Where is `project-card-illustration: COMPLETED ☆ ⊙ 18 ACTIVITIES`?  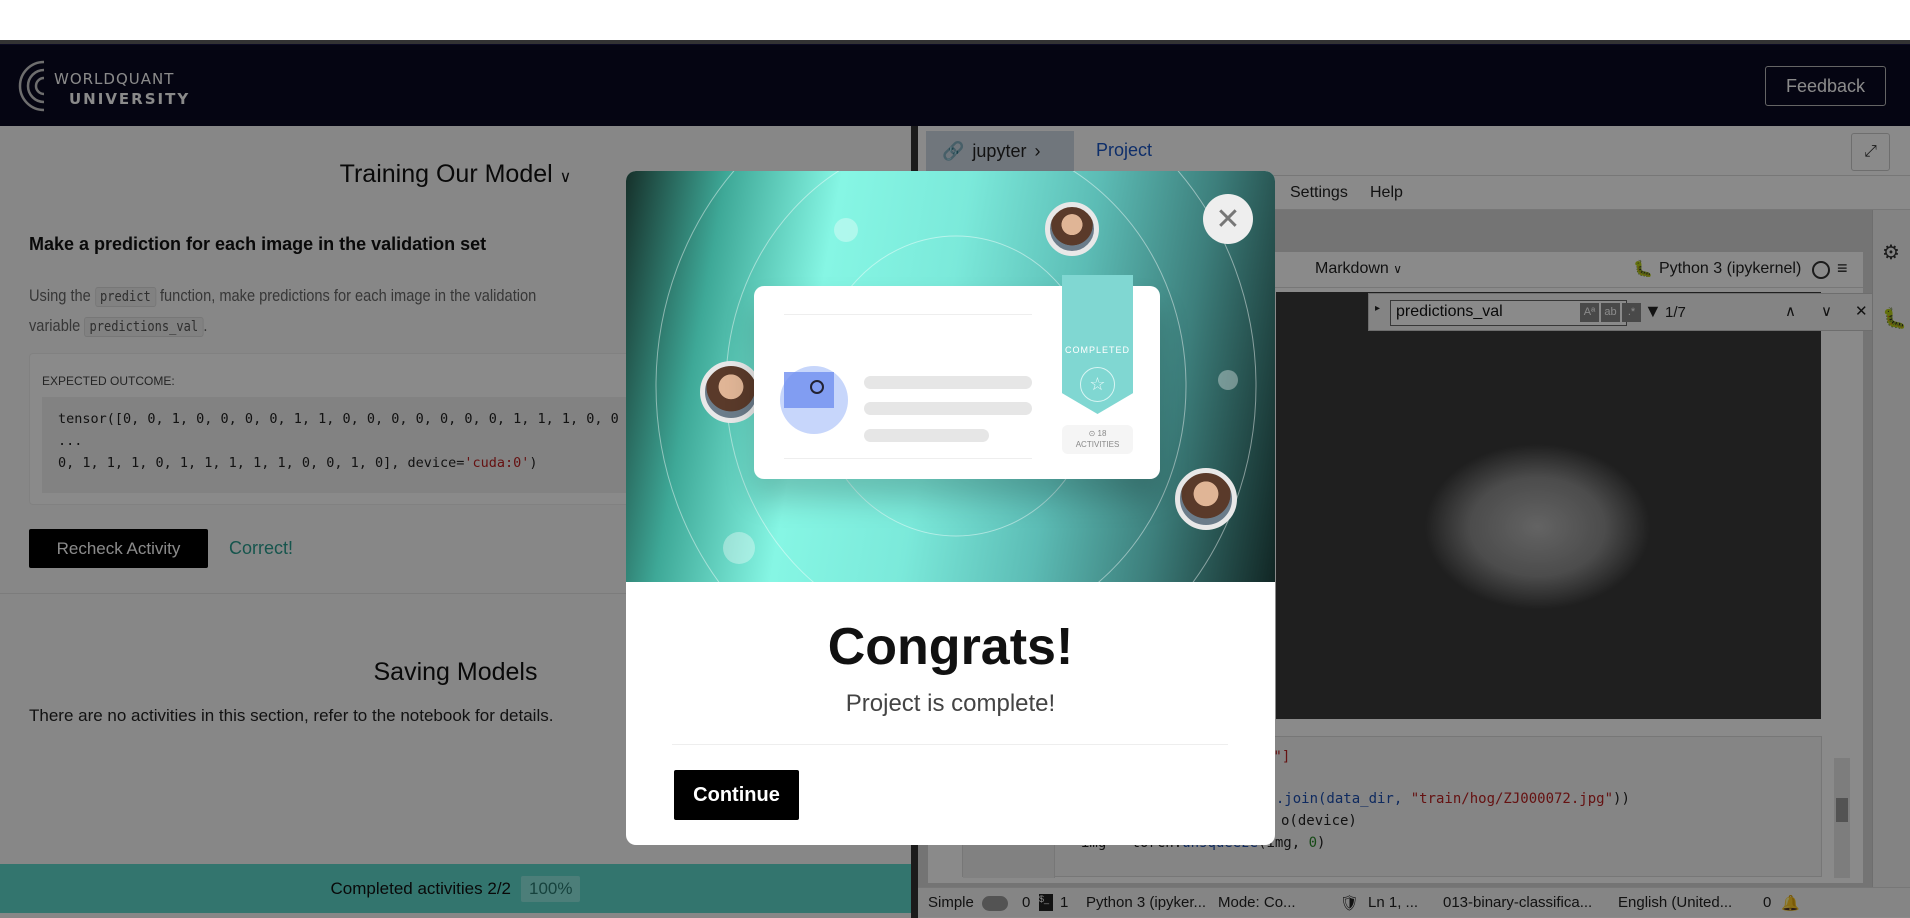
project-card-illustration: COMPLETED ☆ ⊙ 18 ACTIVITIES is located at coordinates (957, 377).